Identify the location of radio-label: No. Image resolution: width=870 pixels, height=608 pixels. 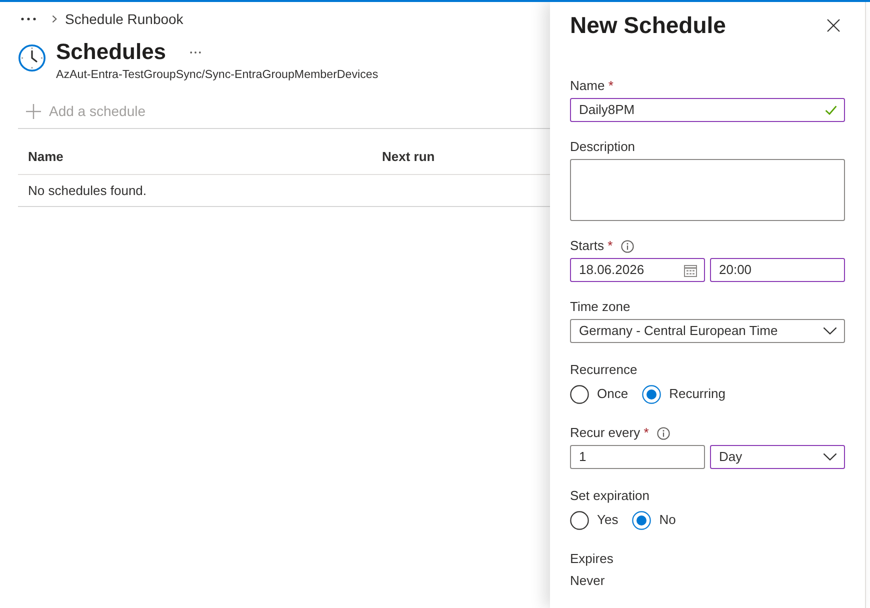
(667, 520).